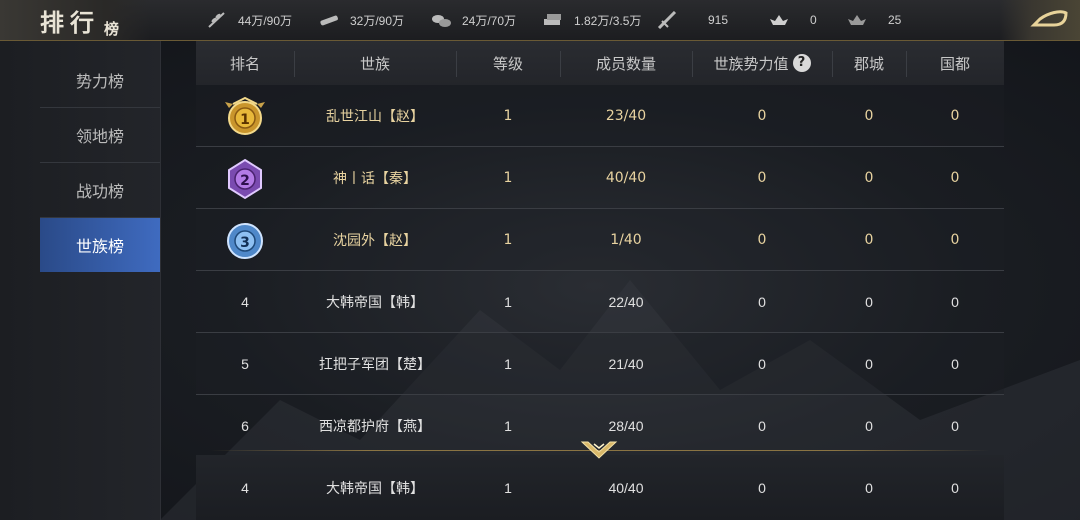 This screenshot has height=520, width=1080. What do you see at coordinates (245, 425) in the screenshot?
I see `rank-cell: 6` at bounding box center [245, 425].